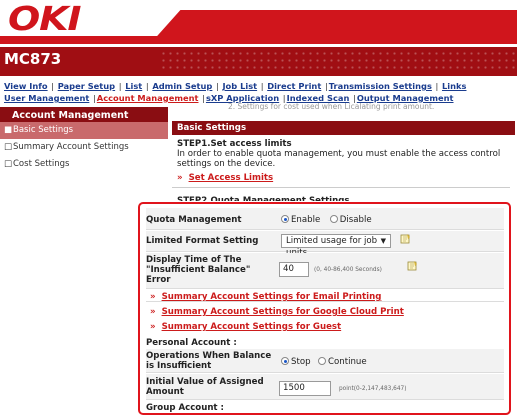 This screenshot has height=417, width=517. Describe the element at coordinates (180, 178) in the screenshot. I see `double-arrow-icon: »` at that location.